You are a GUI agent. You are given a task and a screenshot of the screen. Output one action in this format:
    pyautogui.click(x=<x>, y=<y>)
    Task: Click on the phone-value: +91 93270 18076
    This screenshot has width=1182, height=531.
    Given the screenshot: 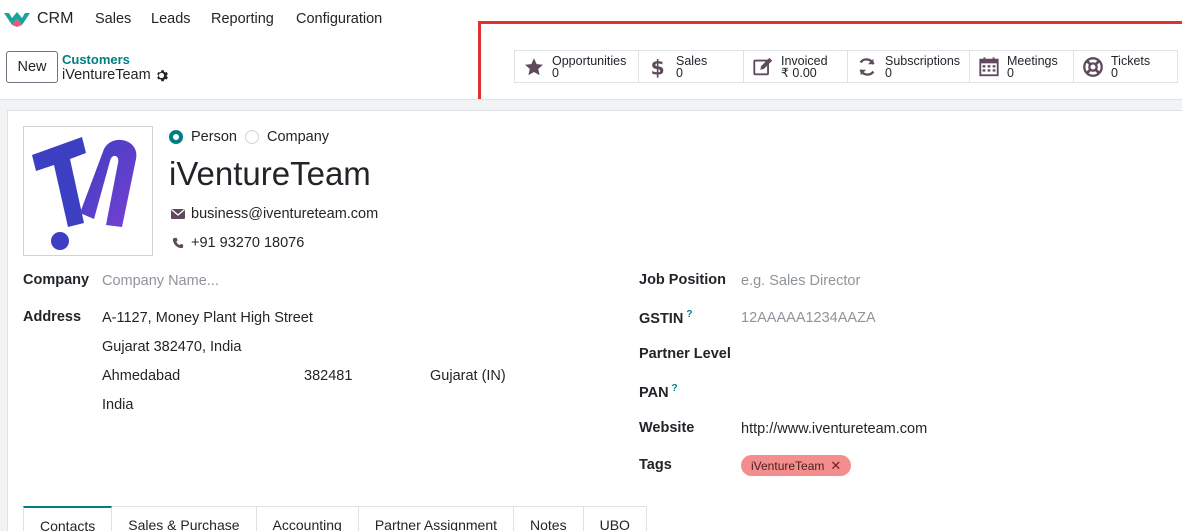 What is the action you would take?
    pyautogui.click(x=248, y=243)
    